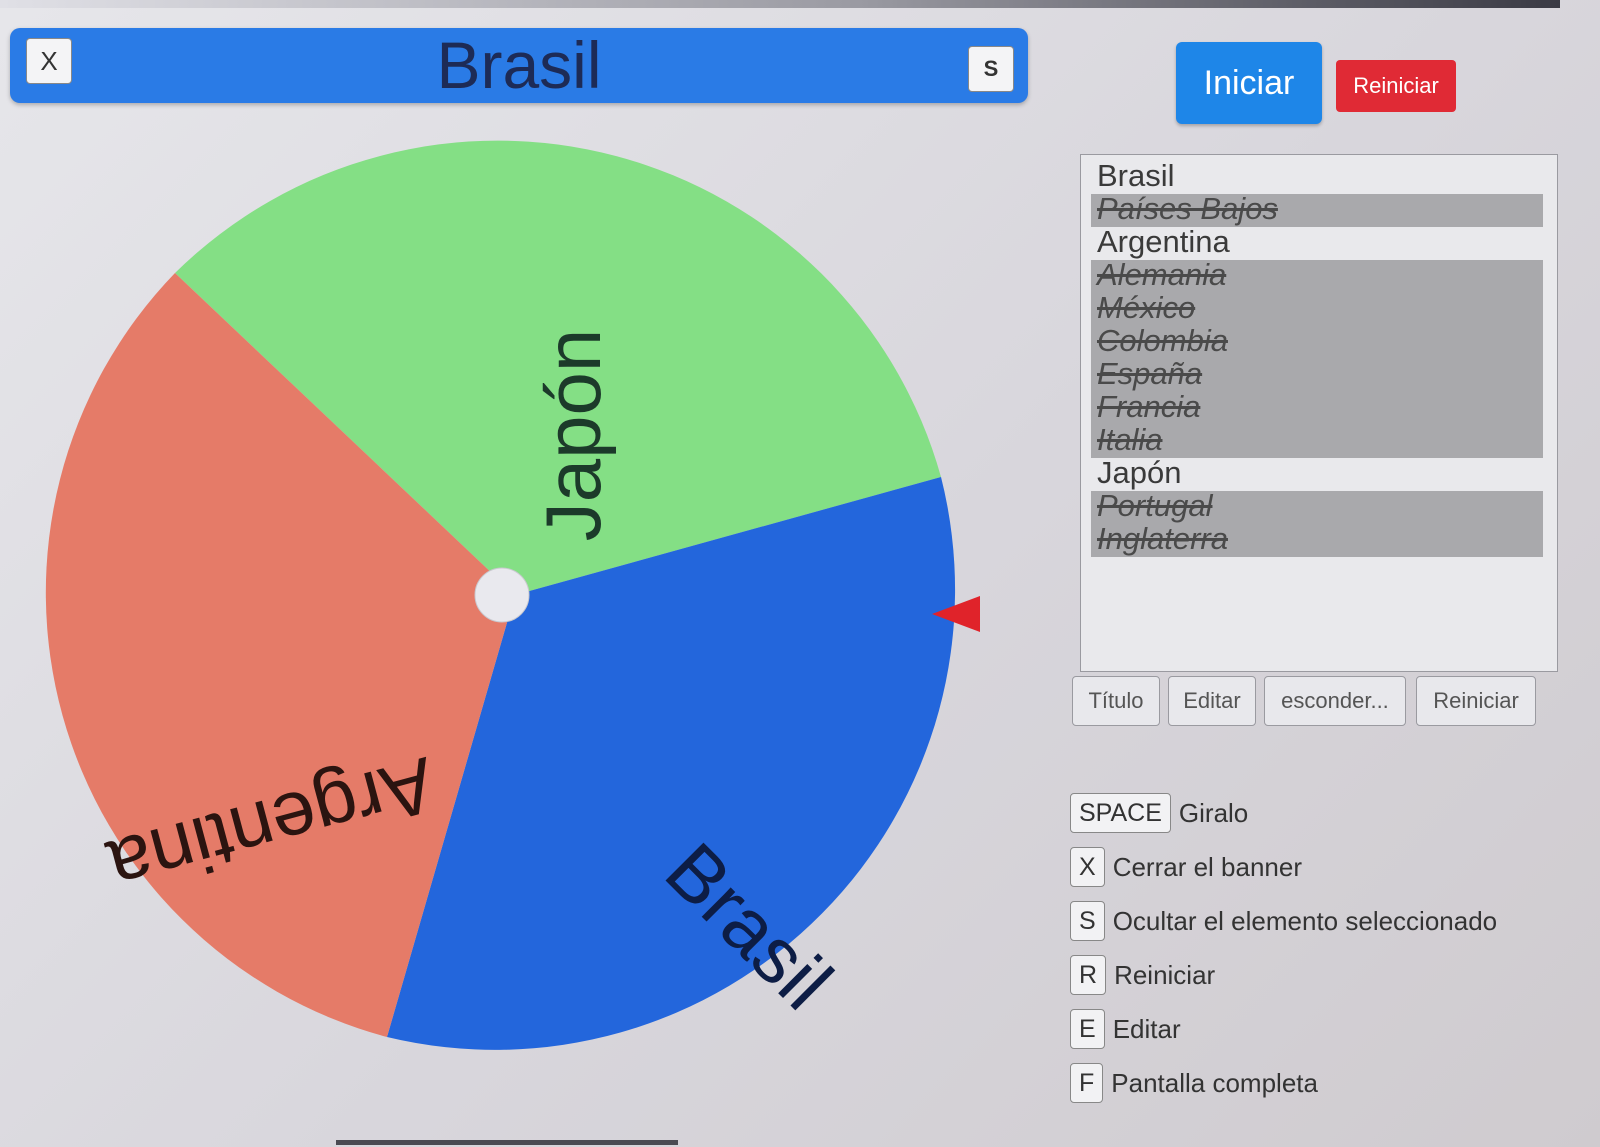 This screenshot has height=1147, width=1600. What do you see at coordinates (1130, 439) in the screenshot?
I see `list-item-label: Italia` at bounding box center [1130, 439].